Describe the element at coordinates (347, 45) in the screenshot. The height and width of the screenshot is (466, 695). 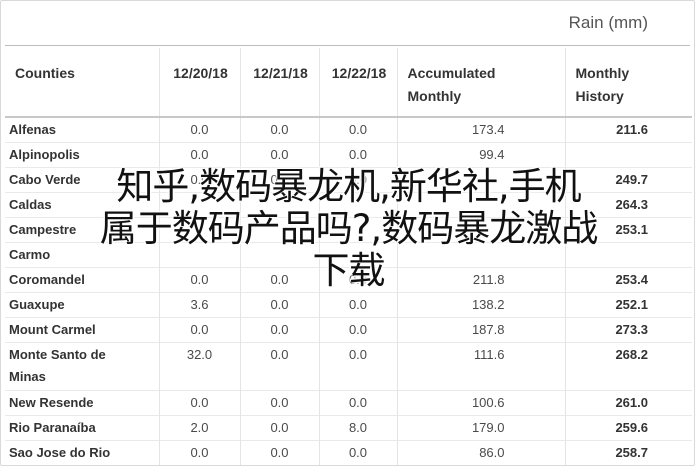
I see `title-divider` at that location.